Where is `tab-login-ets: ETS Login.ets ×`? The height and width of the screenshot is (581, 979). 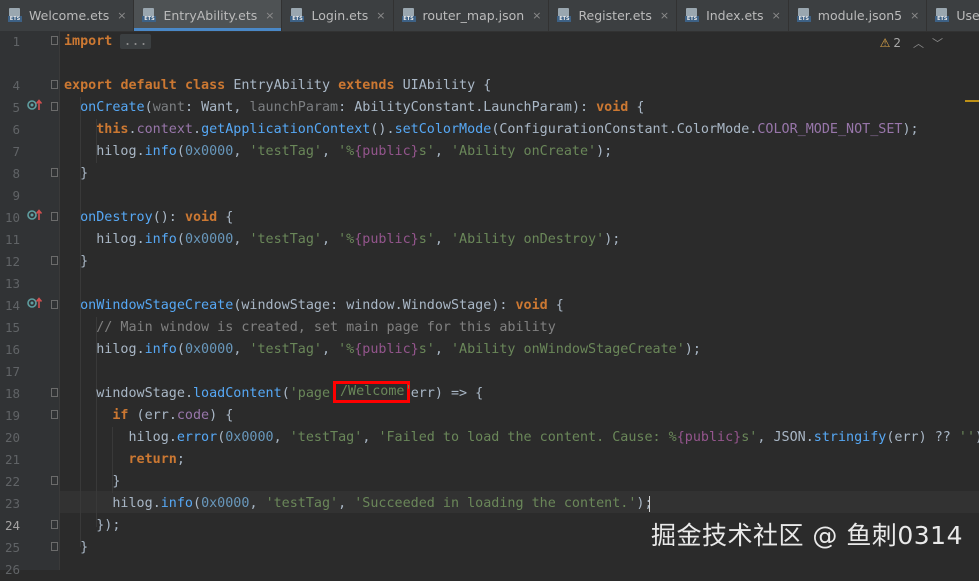 tab-login-ets: ETS Login.ets × is located at coordinates (338, 15).